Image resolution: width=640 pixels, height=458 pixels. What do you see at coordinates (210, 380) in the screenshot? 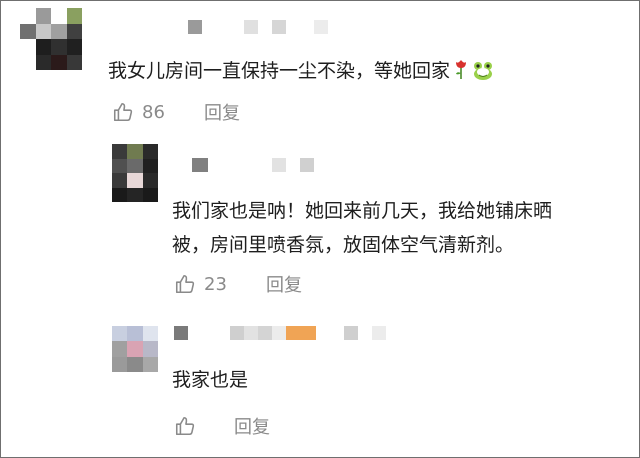
I see `comment-text: 我家也是` at bounding box center [210, 380].